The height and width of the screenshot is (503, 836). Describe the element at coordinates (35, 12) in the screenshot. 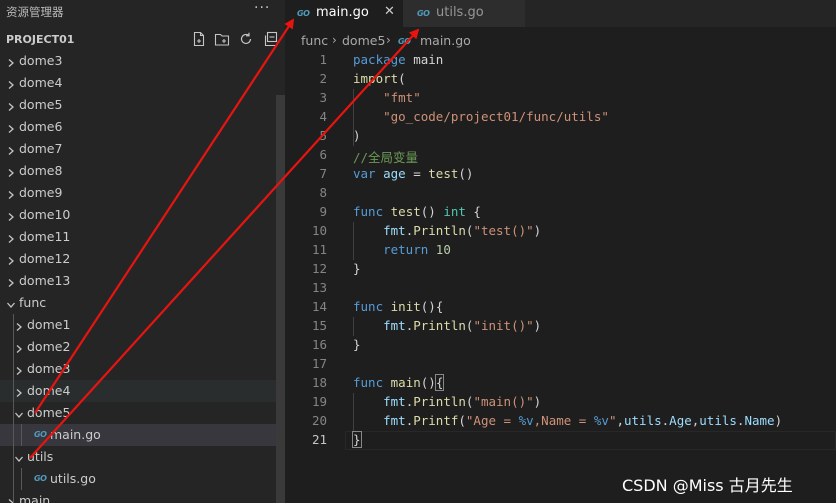

I see `explorer-title: 资源管理器` at that location.